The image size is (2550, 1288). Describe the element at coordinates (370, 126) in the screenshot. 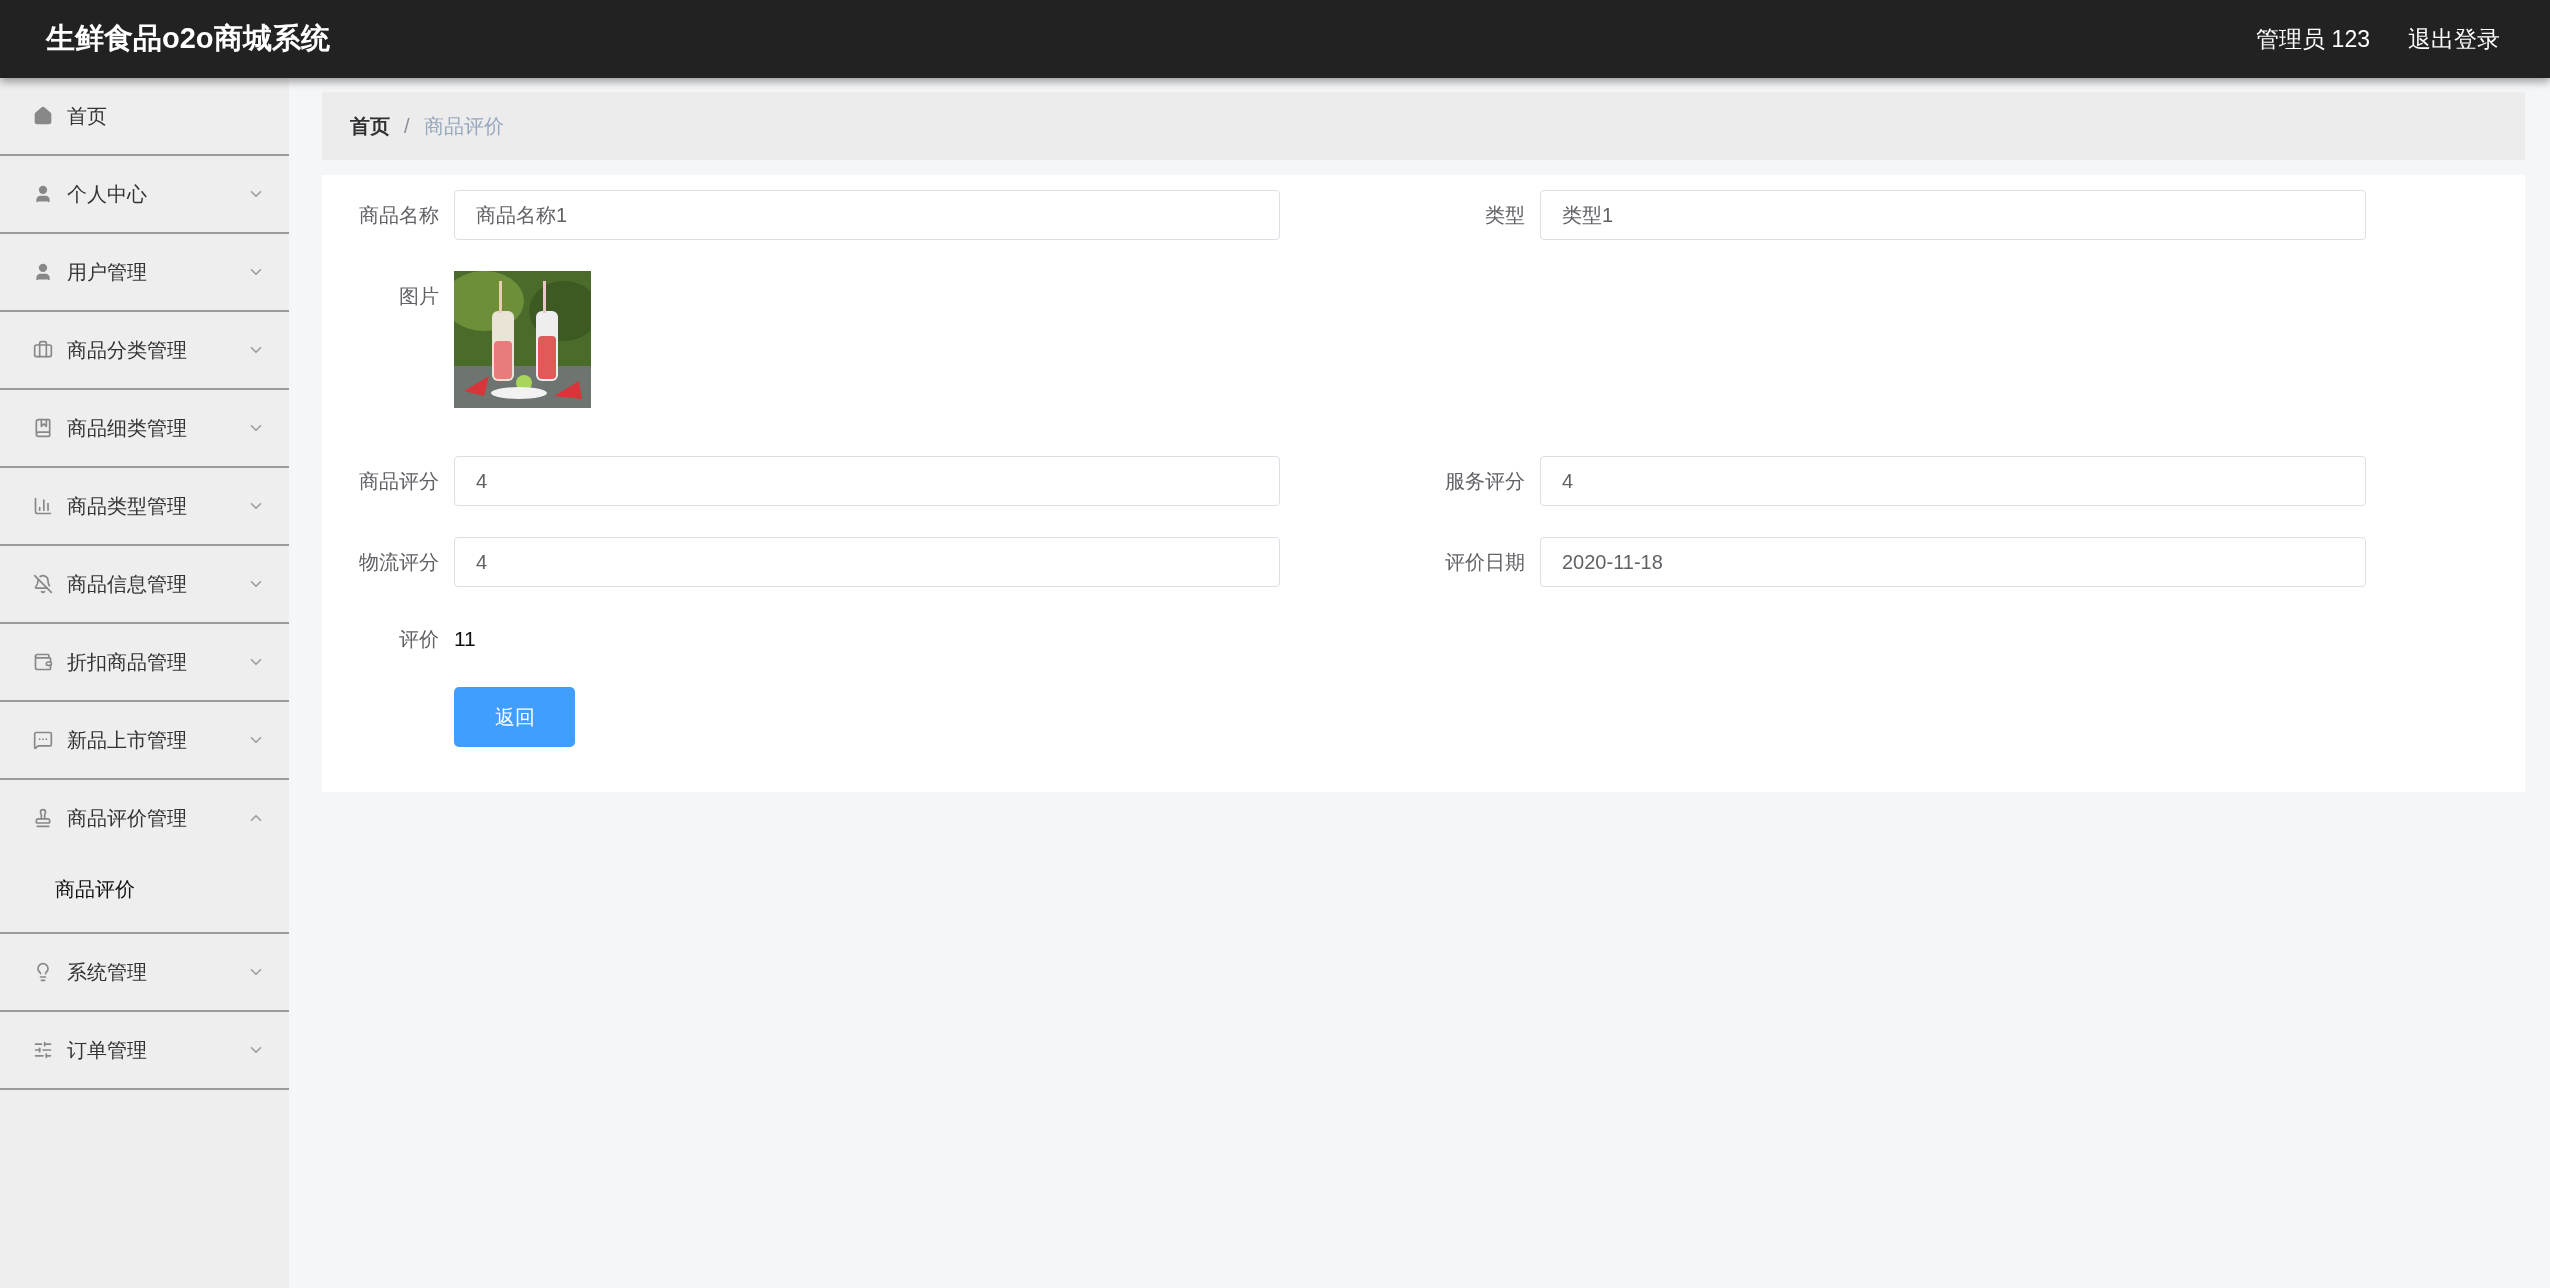

I see `breadcrumb-link: 首页` at that location.